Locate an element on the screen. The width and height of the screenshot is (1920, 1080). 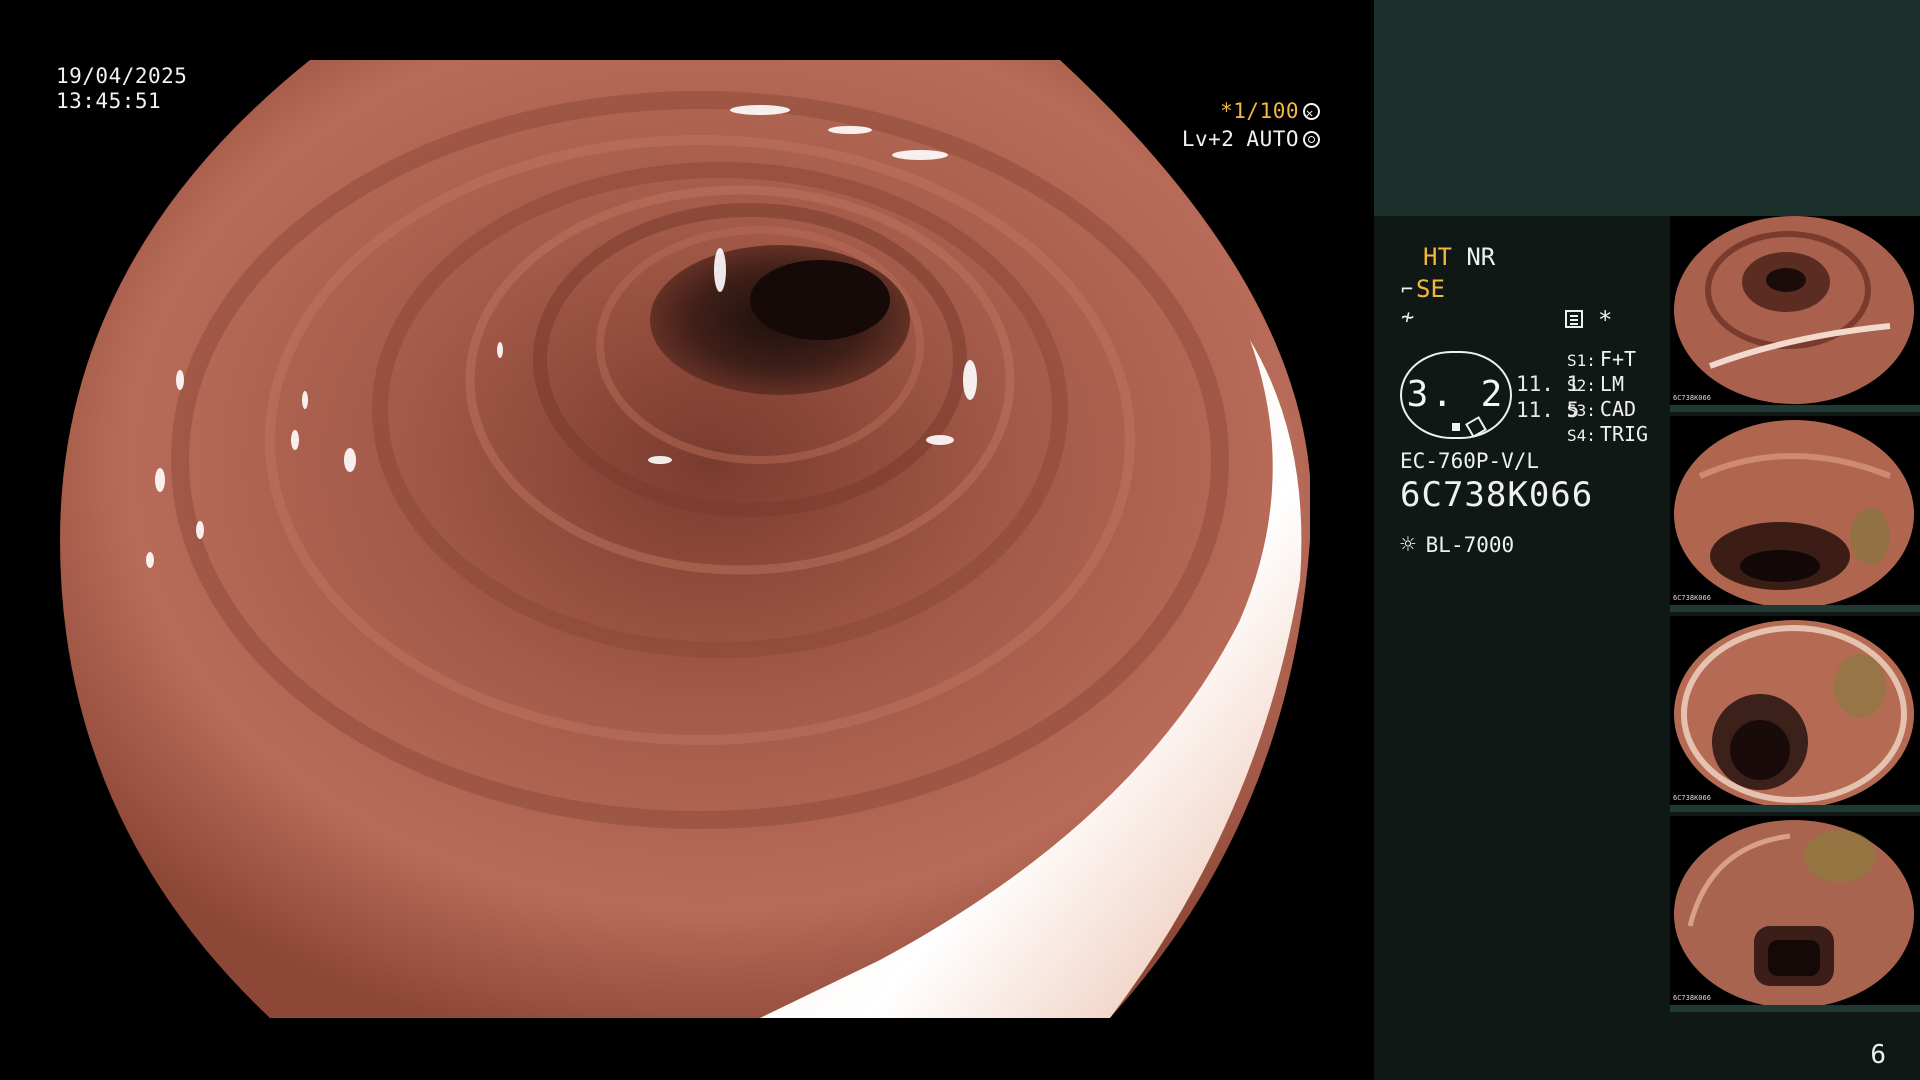
scope-serial: 6C738K066 is located at coordinates (1497, 495).